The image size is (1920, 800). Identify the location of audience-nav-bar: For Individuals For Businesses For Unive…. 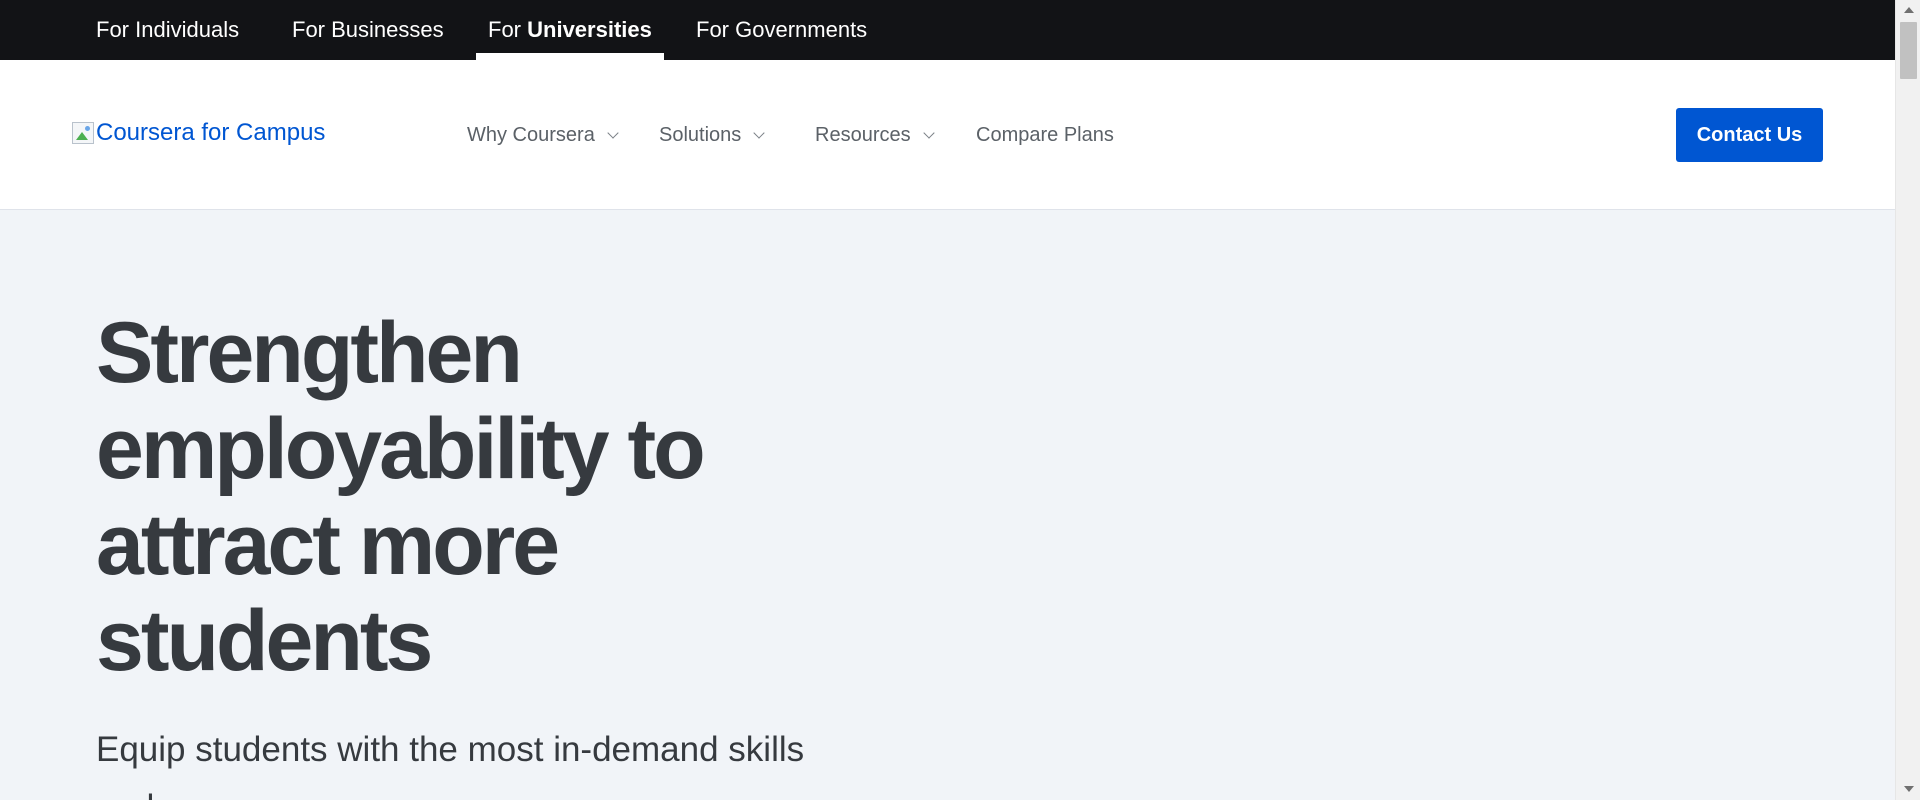
(947, 30).